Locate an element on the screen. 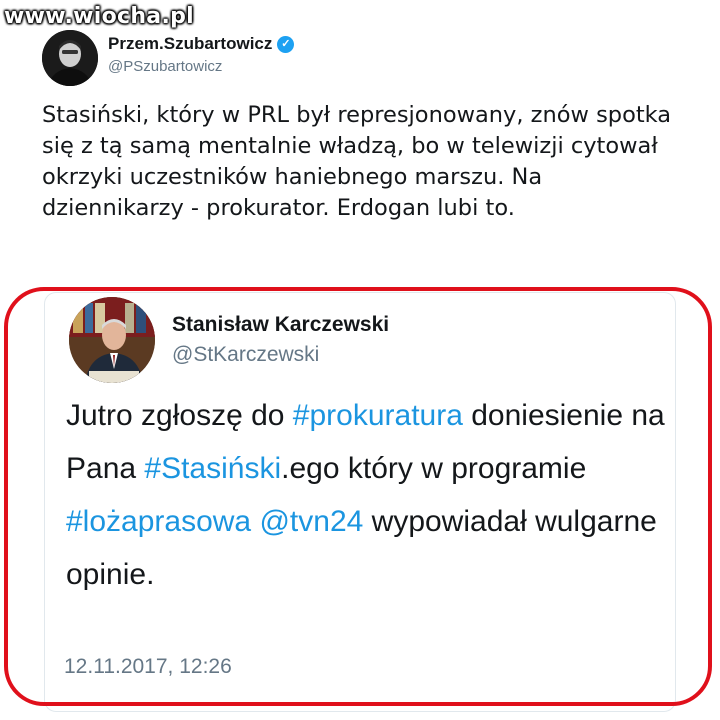 This screenshot has height=720, width=720. quoted-tweet-timestamp: 12.11.2017, 12:26 is located at coordinates (148, 667).